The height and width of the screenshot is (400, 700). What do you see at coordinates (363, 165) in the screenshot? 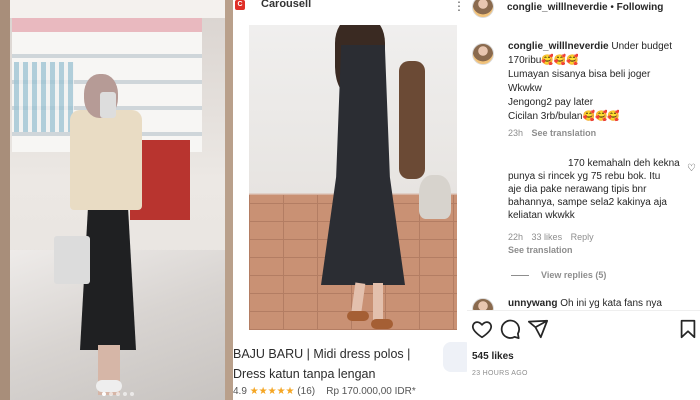
I see `navy-midi-dress` at bounding box center [363, 165].